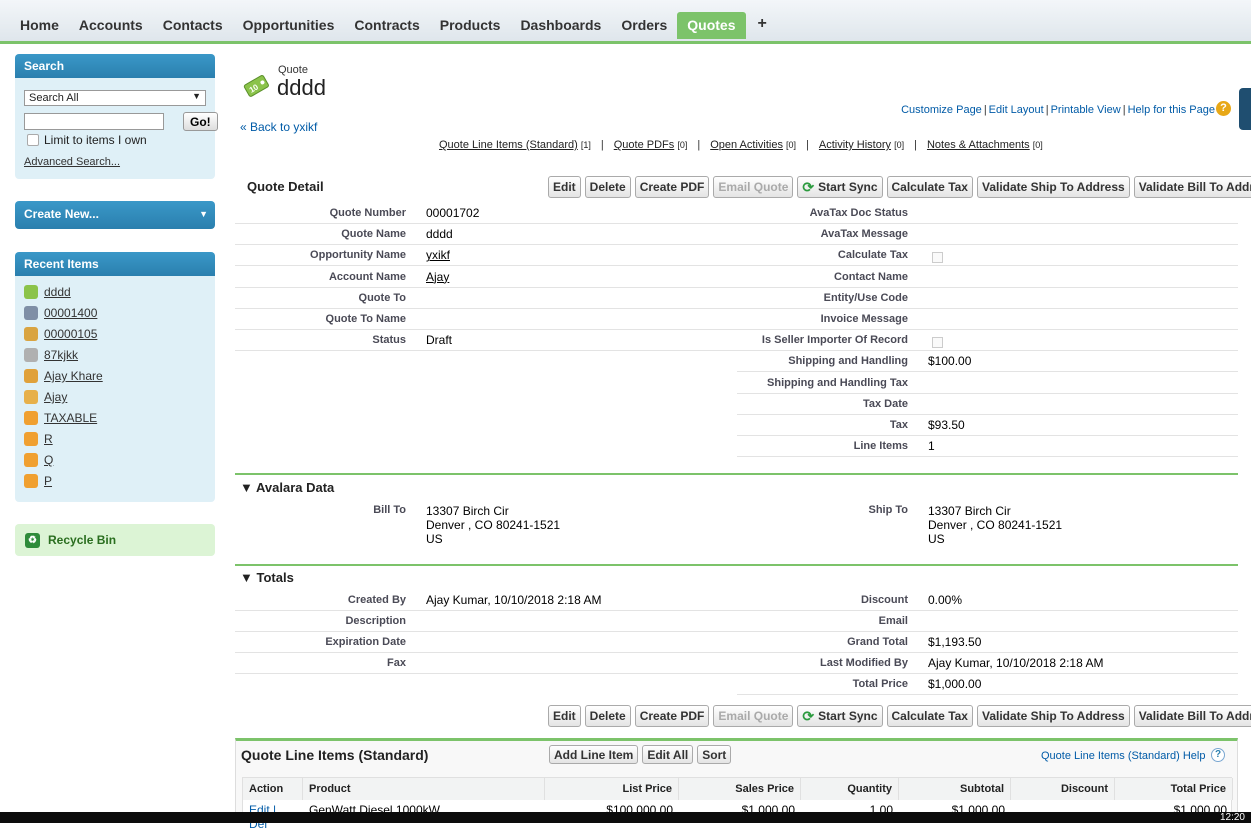  What do you see at coordinates (33, 140) in the screenshot?
I see `limit-checkbox` at bounding box center [33, 140].